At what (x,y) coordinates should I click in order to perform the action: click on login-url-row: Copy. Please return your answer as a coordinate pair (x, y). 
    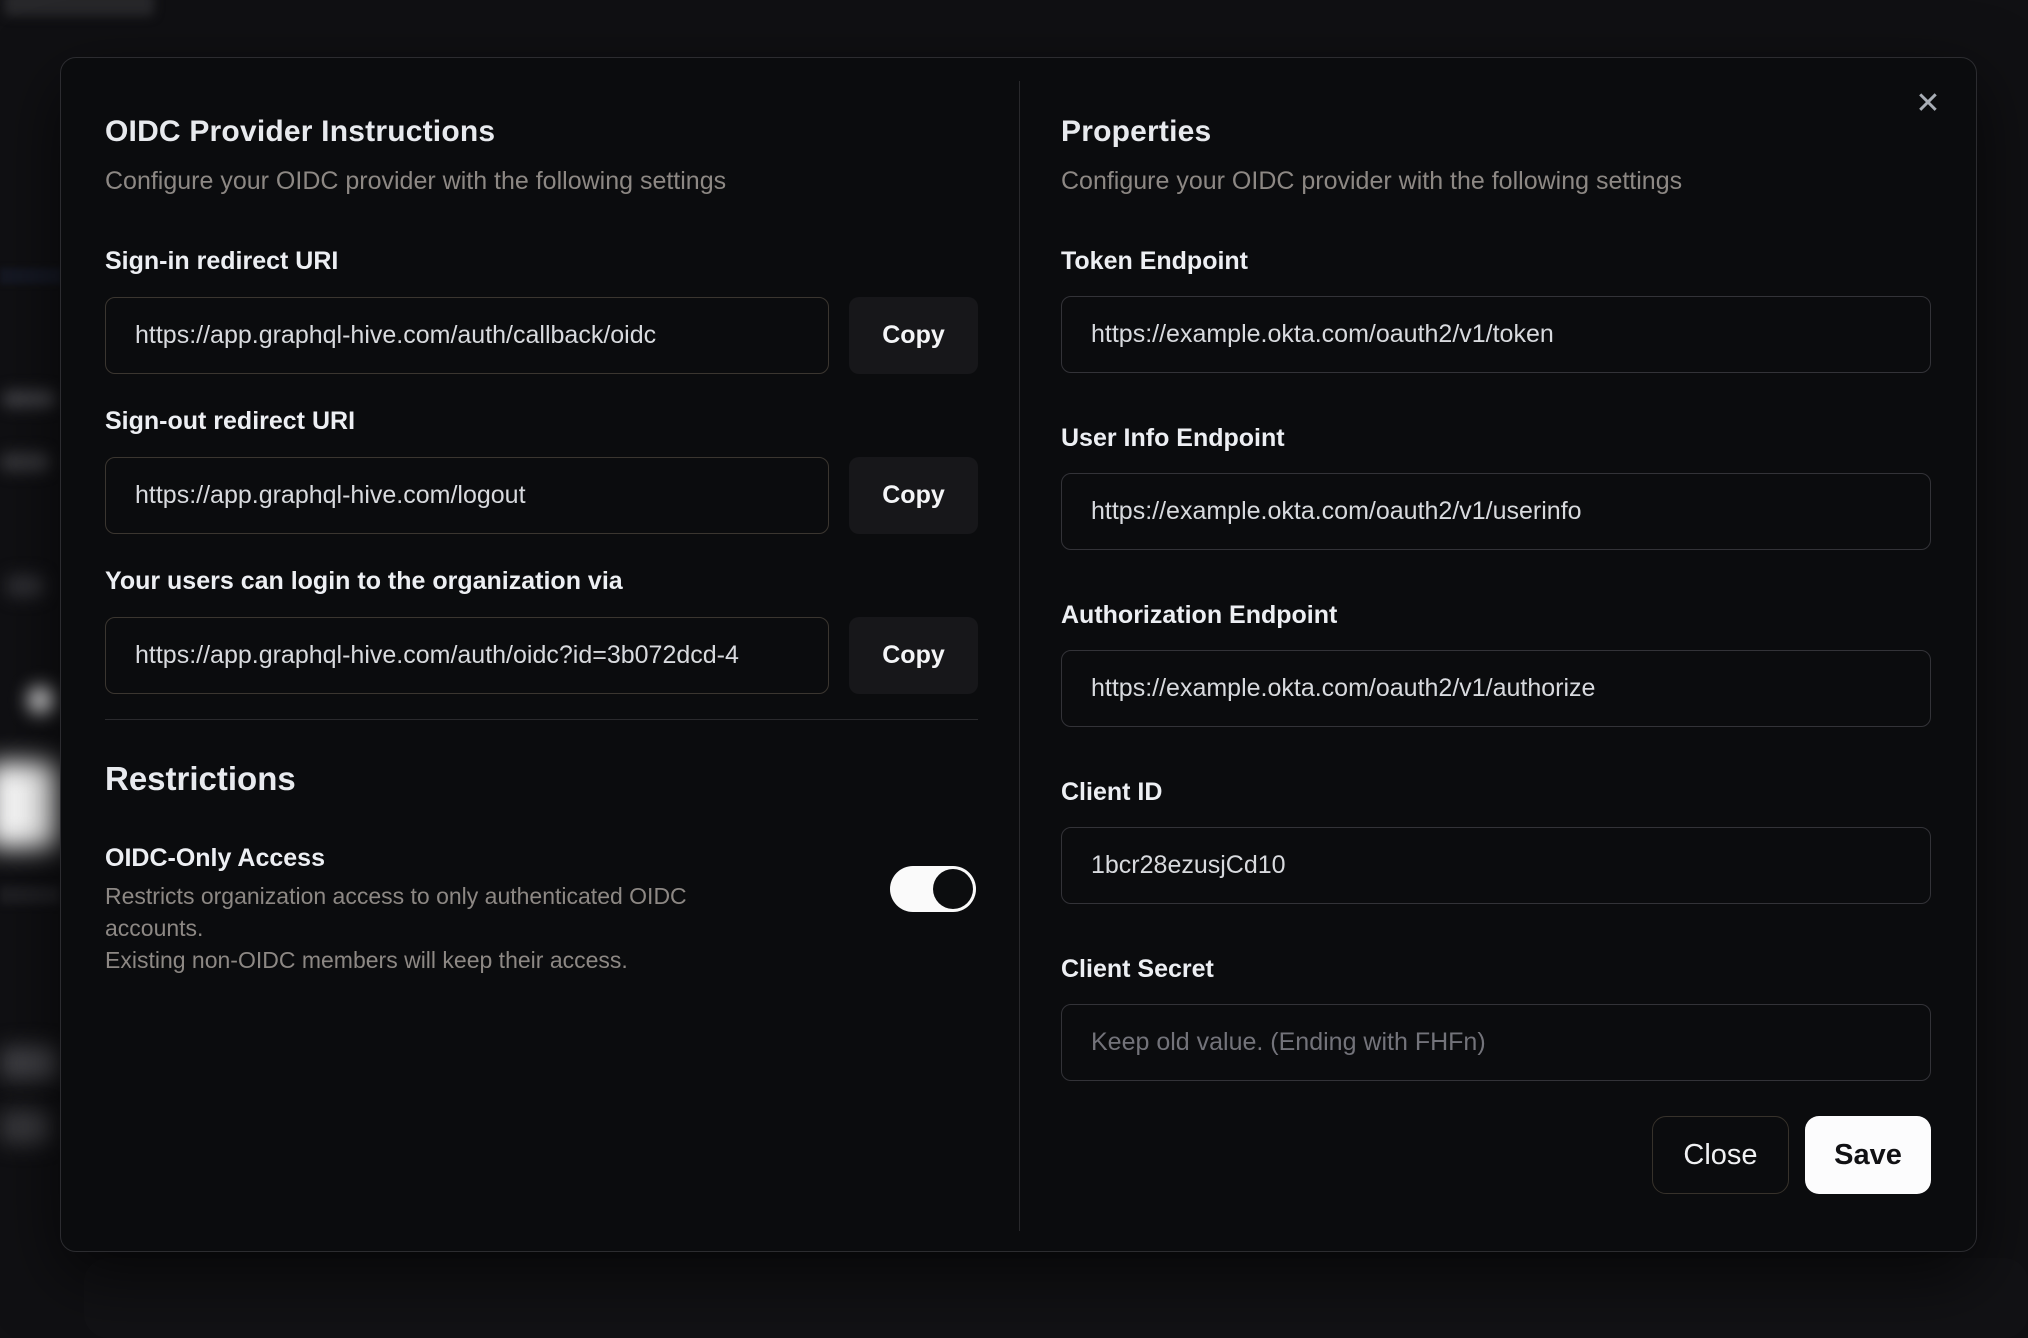
    Looking at the image, I should click on (541, 655).